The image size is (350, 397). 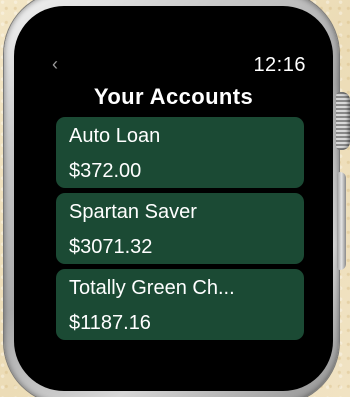 I want to click on account-card-spartan-saver: Spartan Saver $3071.32, so click(x=180, y=228).